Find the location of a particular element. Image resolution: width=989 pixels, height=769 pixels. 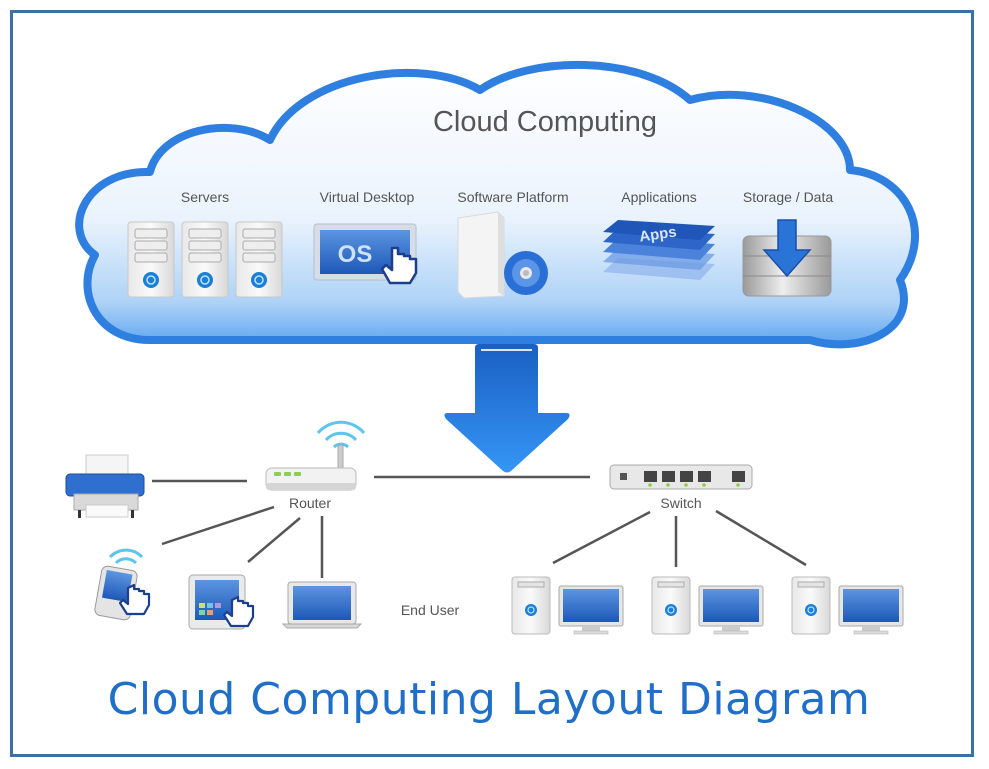

server-rack-icon is located at coordinates (205, 259).